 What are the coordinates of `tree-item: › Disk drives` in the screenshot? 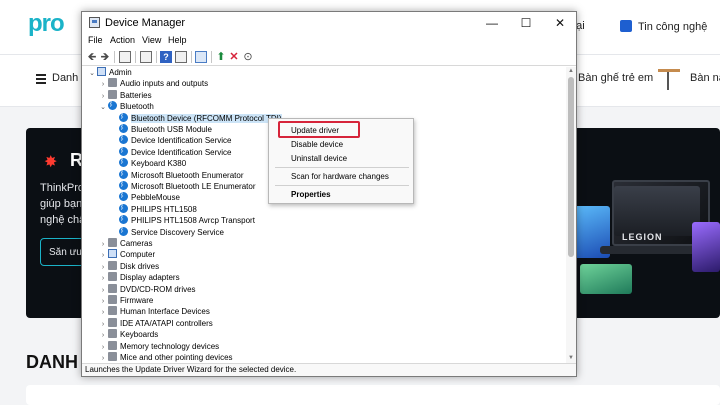 It's located at (129, 266).